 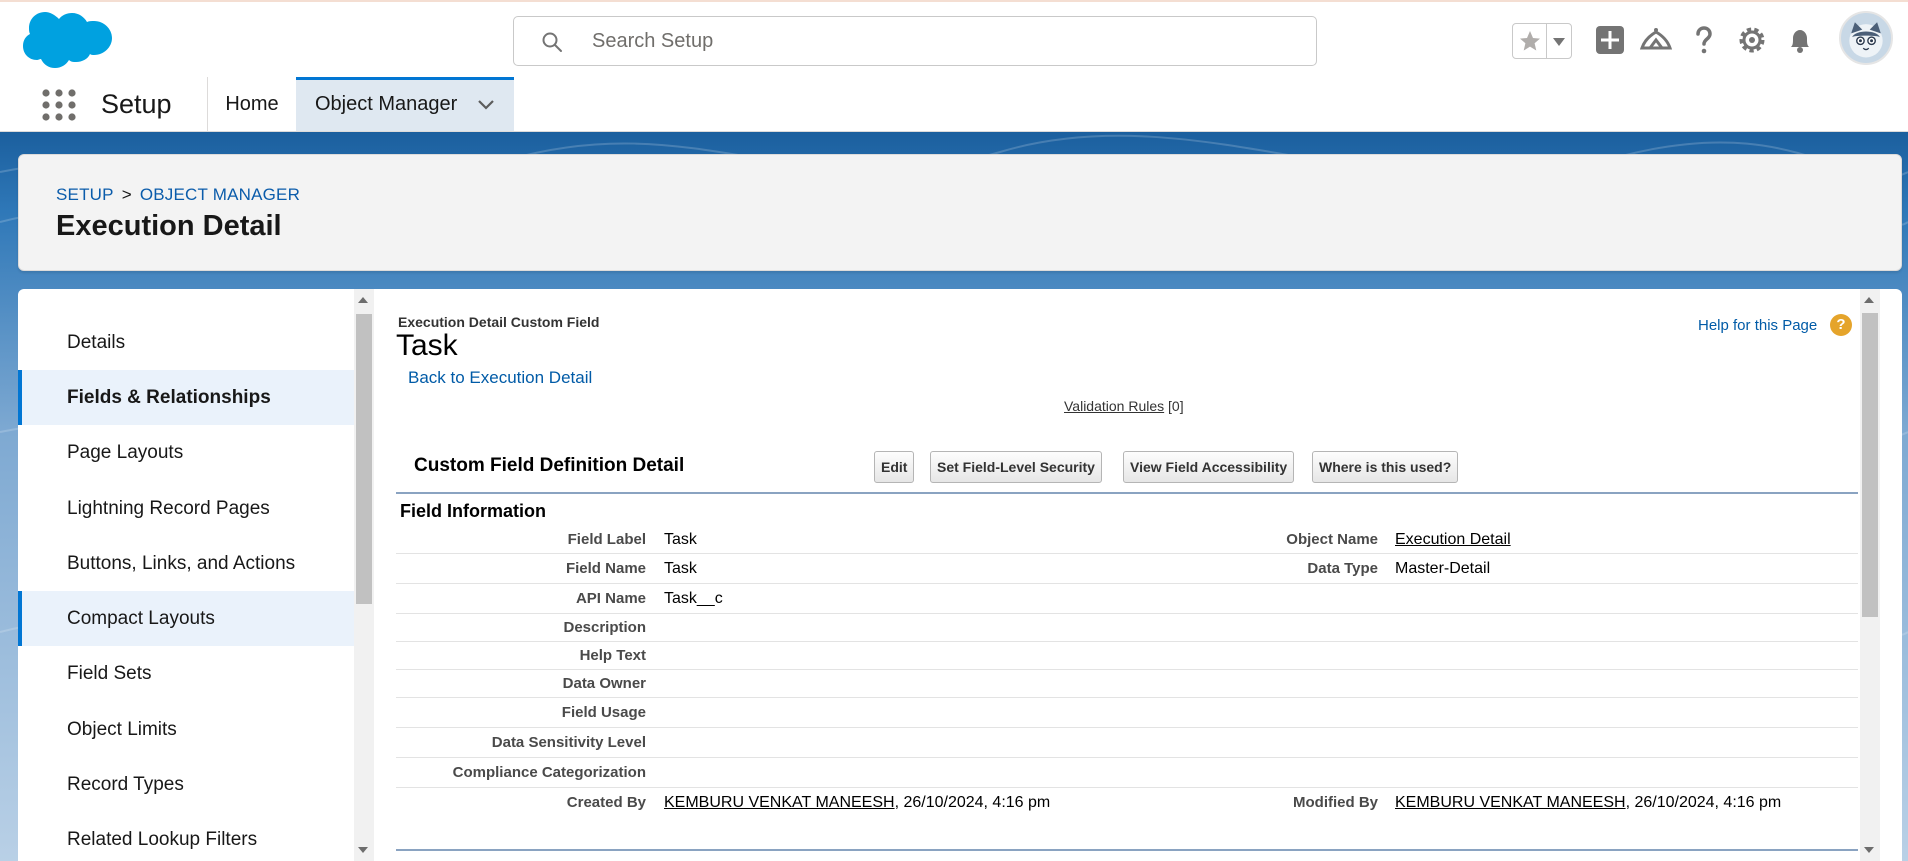 What do you see at coordinates (386, 104) in the screenshot?
I see `tab-object-manager-label: Object Manager` at bounding box center [386, 104].